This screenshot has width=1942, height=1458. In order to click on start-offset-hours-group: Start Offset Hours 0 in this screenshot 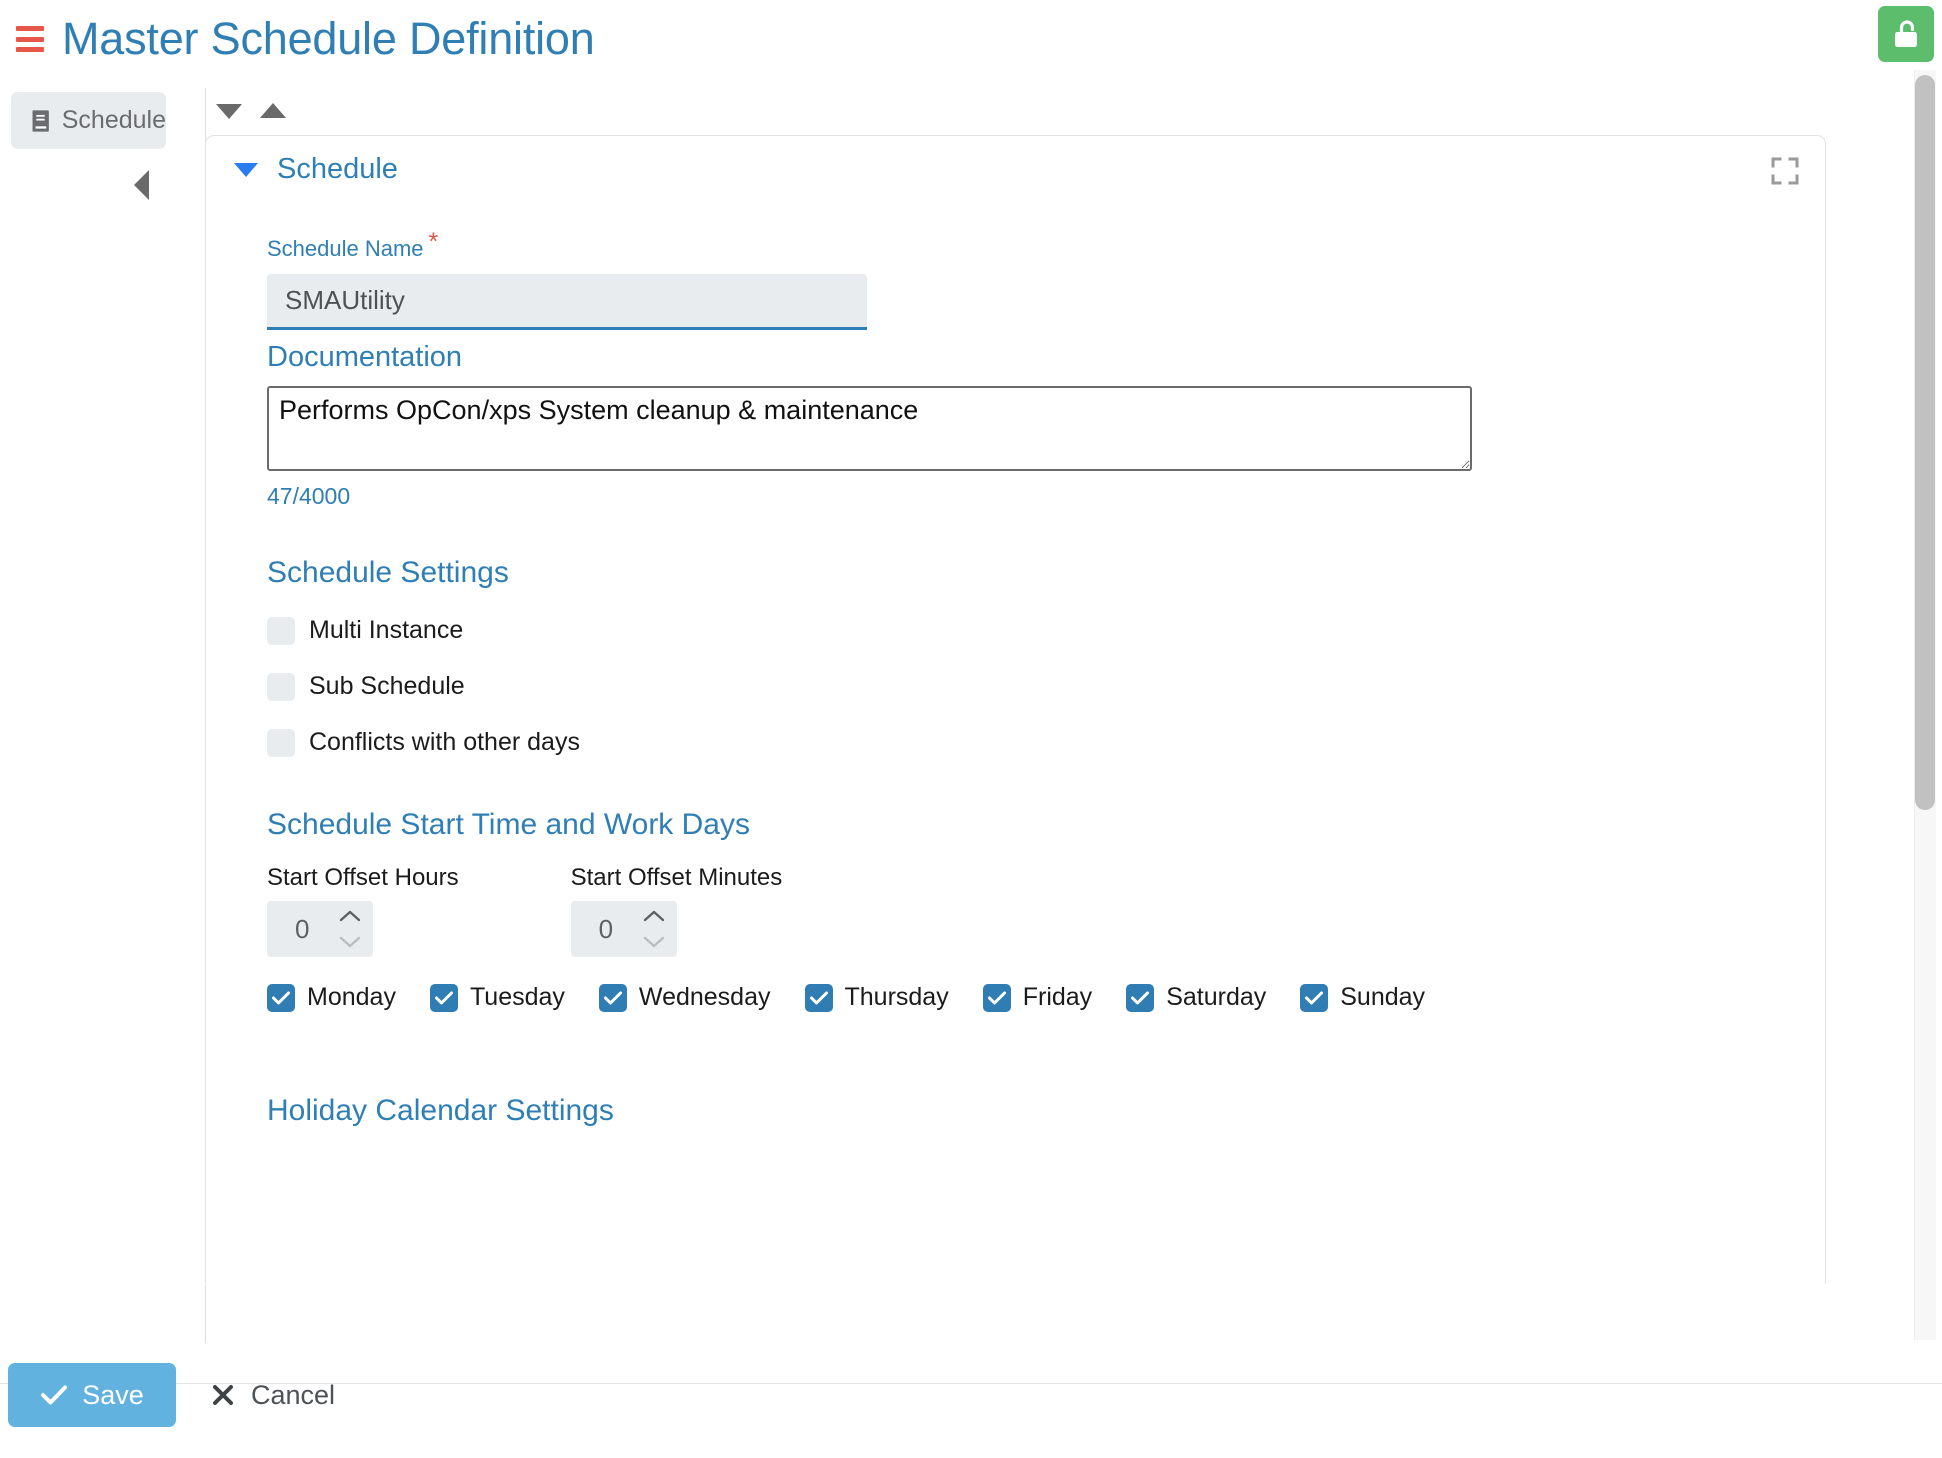, I will do `click(363, 910)`.